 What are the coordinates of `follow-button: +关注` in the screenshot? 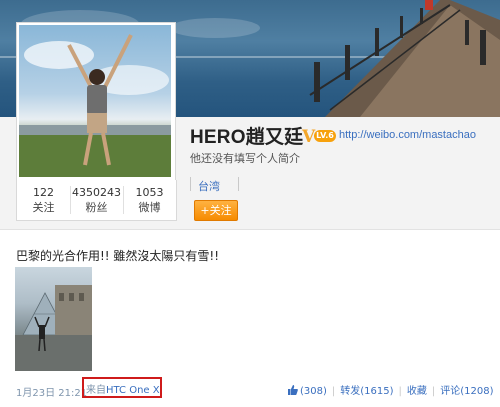 It's located at (216, 210).